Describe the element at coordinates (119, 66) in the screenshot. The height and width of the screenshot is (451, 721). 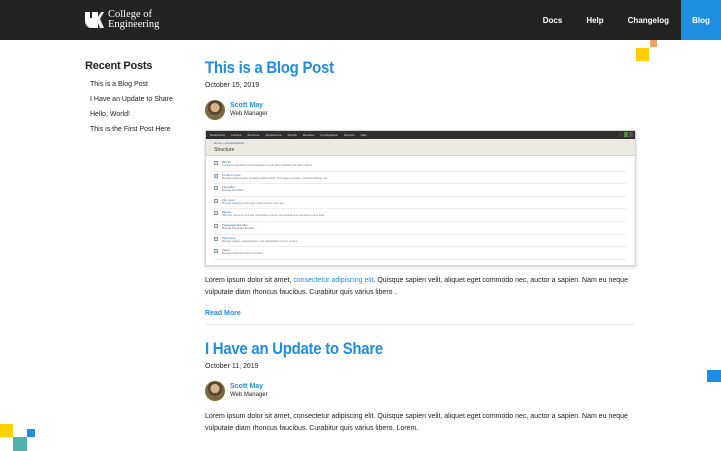
I see `sidebar-title: Recent Posts` at that location.